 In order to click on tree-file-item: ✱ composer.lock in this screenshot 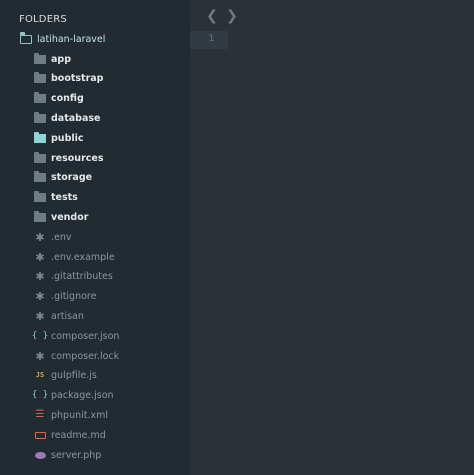, I will do `click(76, 356)`.